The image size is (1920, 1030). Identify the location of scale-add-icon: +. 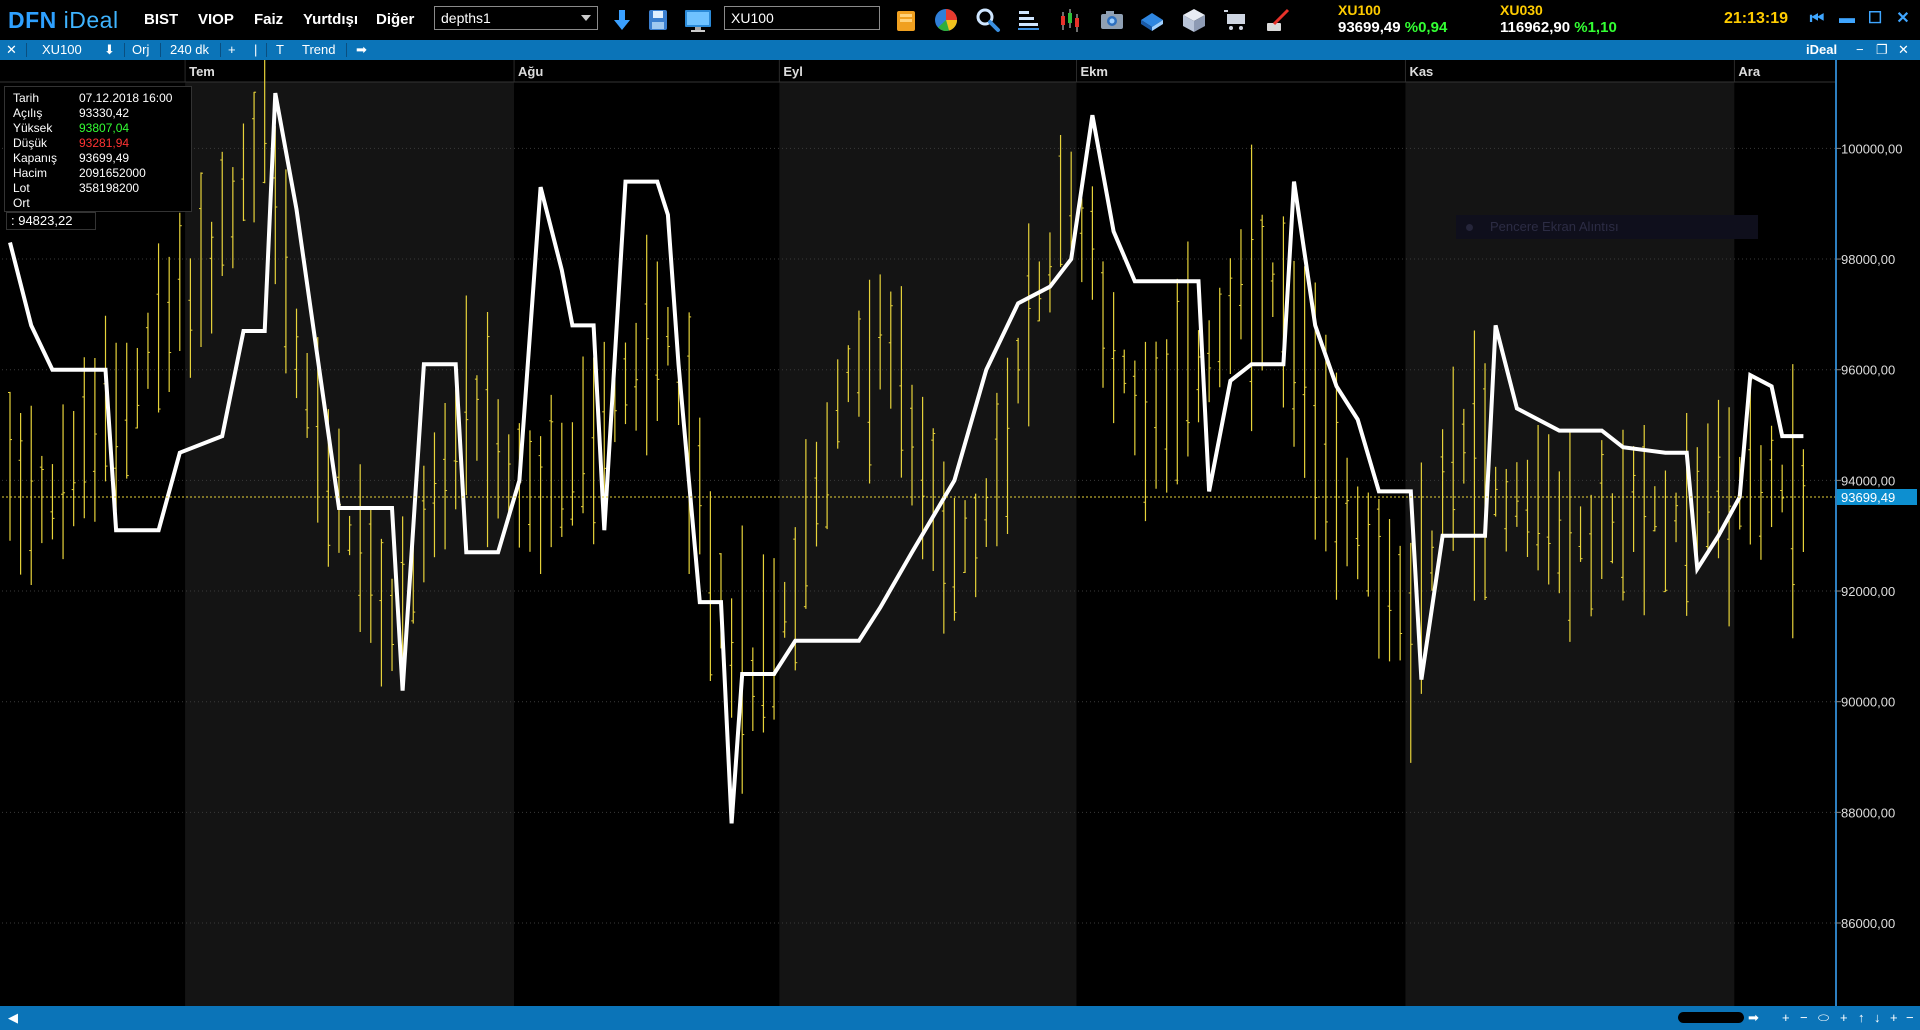
(1894, 1018).